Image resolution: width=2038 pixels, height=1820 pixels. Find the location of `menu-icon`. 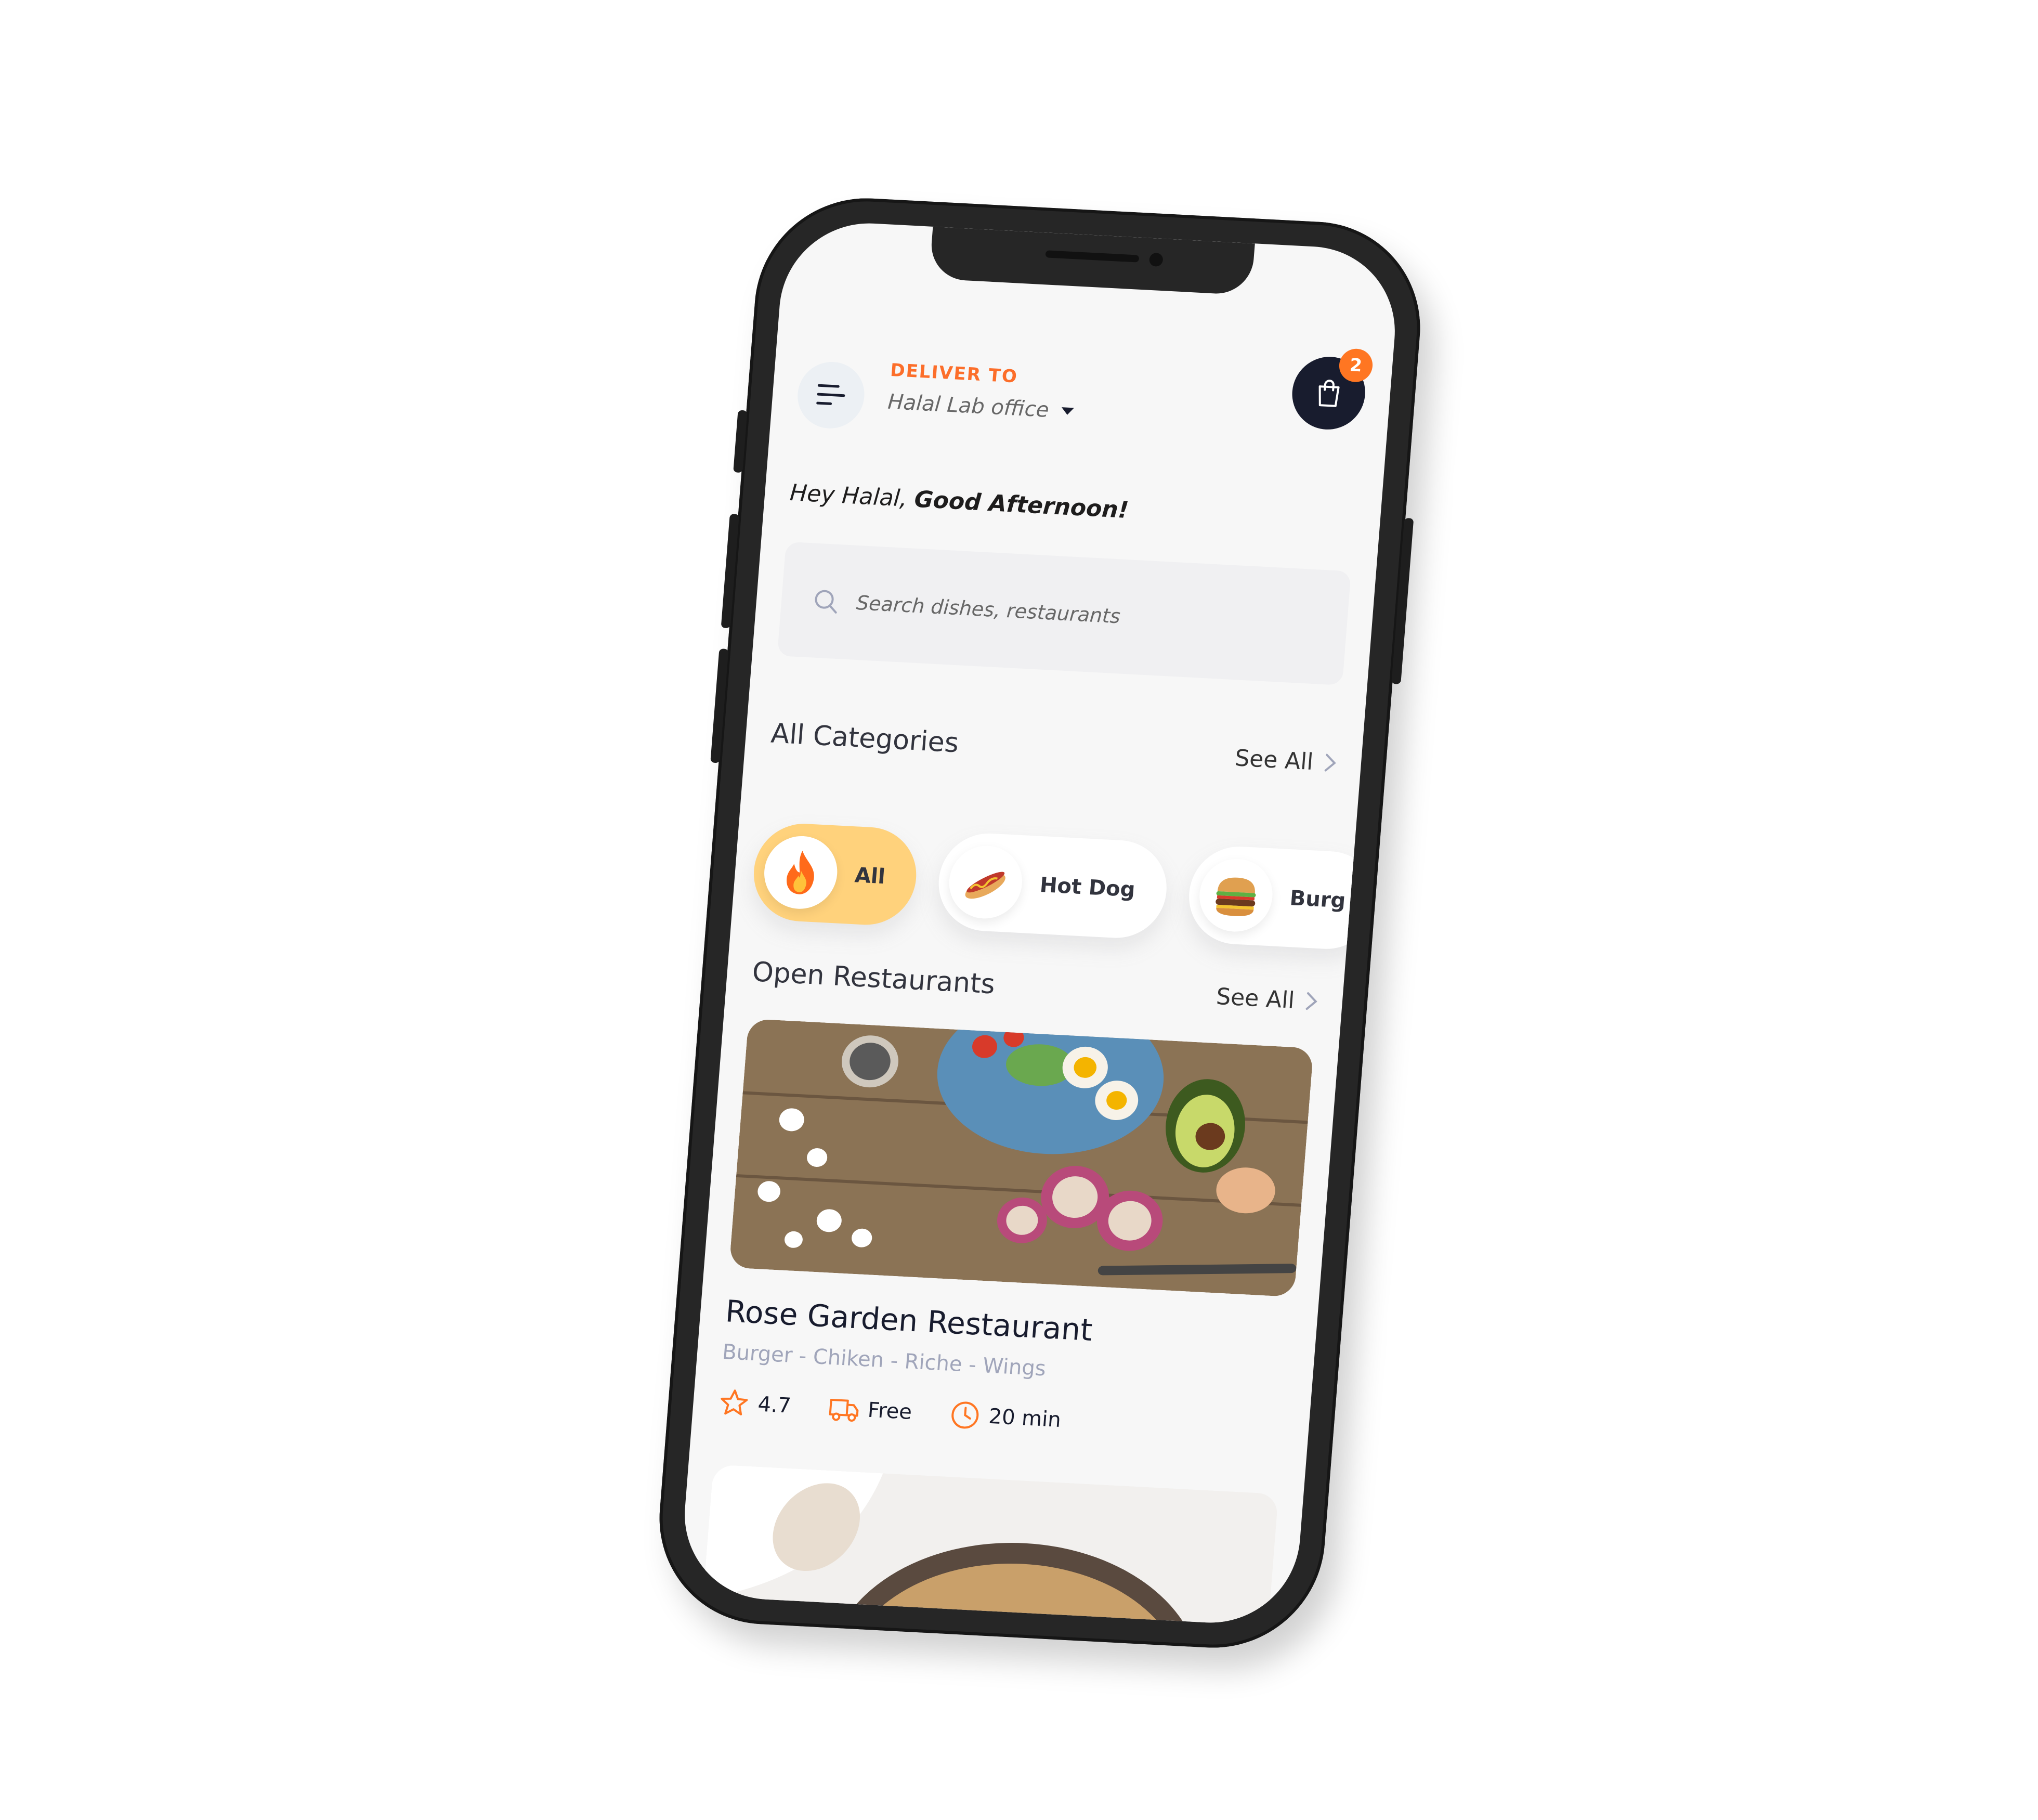

menu-icon is located at coordinates (830, 395).